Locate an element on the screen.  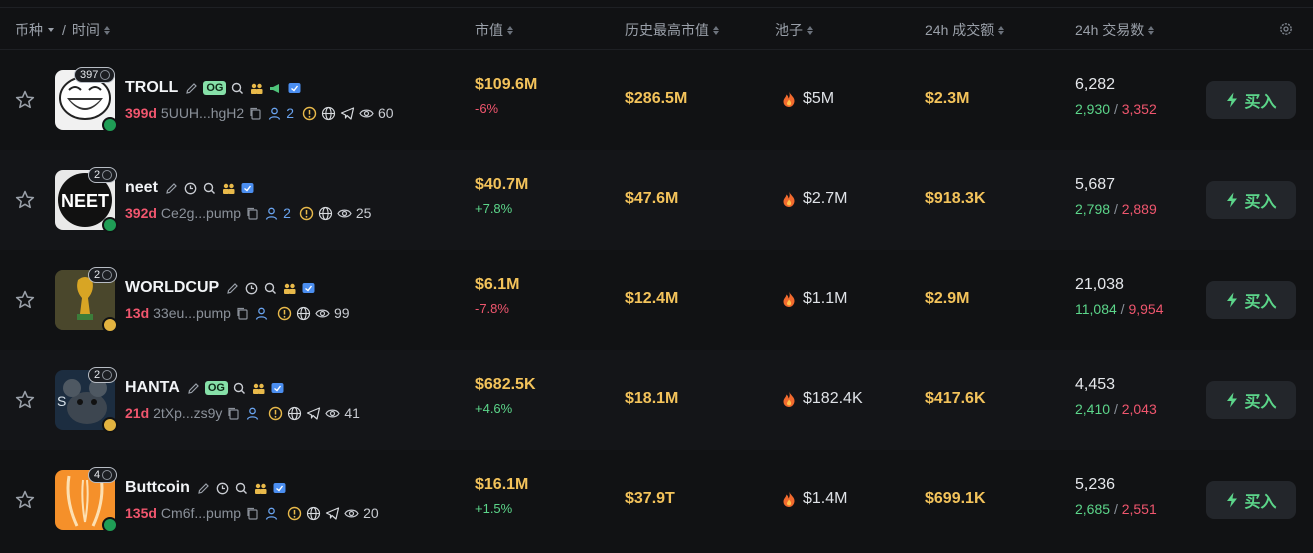
token-address: Cm6f...pump is located at coordinates (201, 513).